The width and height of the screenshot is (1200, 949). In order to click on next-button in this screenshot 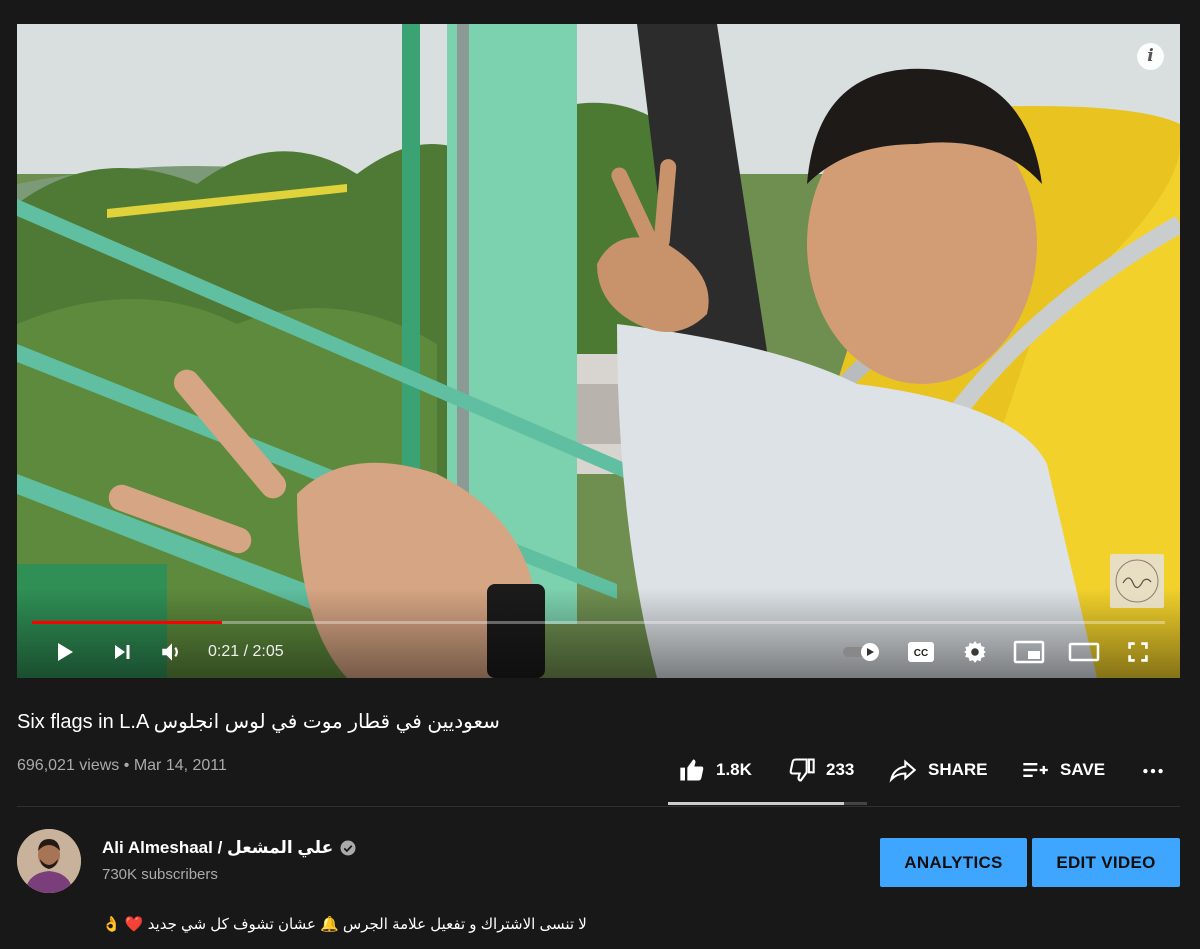, I will do `click(122, 652)`.